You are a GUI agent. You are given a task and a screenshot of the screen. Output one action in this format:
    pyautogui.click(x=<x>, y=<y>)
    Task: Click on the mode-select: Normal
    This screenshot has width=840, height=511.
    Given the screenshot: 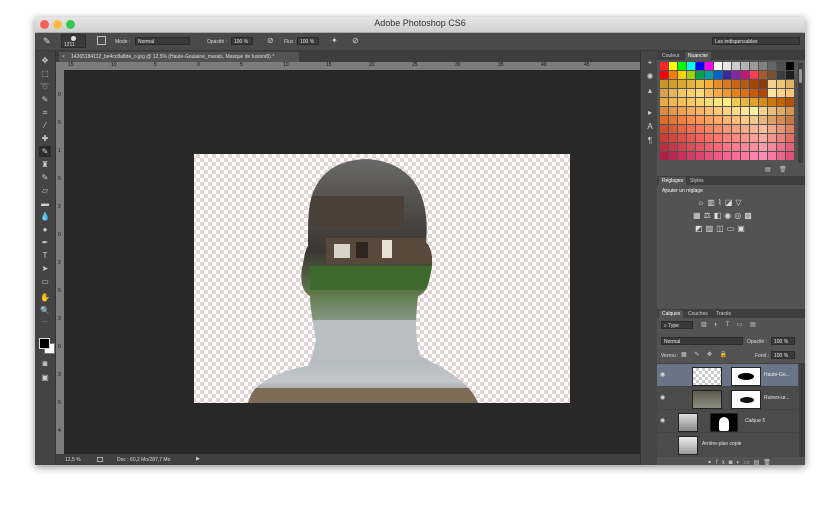 What is the action you would take?
    pyautogui.click(x=162, y=41)
    